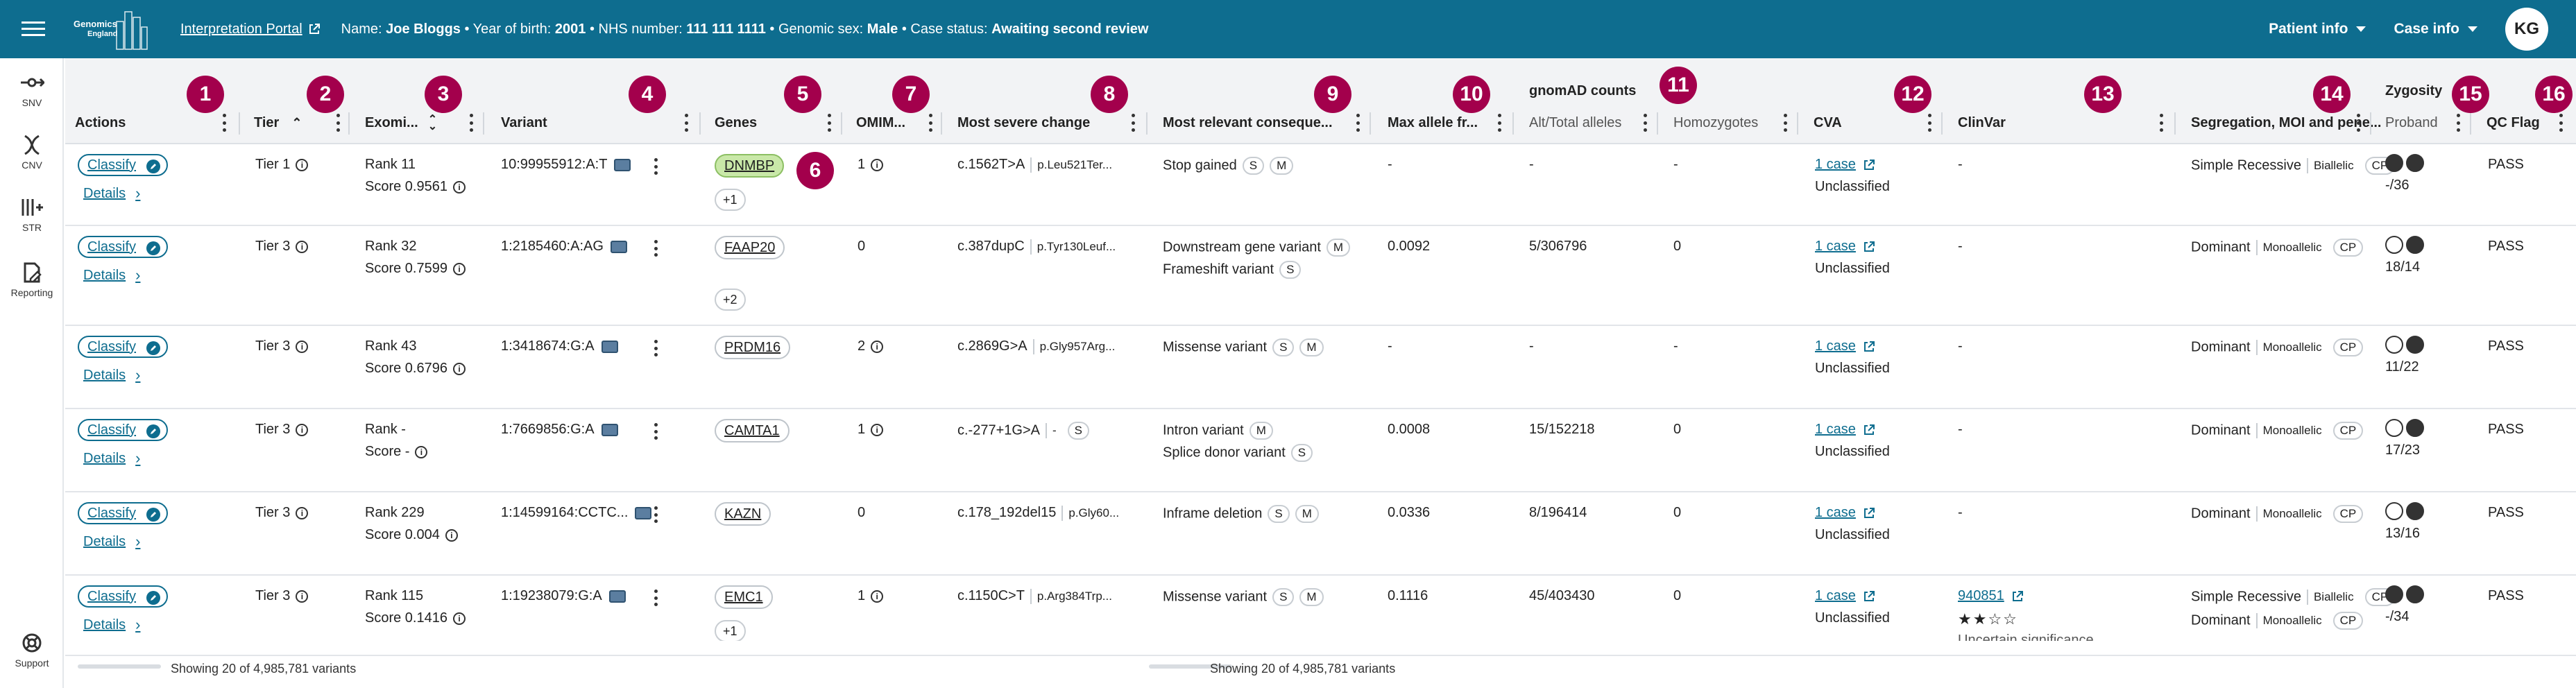 This screenshot has width=2576, height=688. Describe the element at coordinates (730, 300) in the screenshot. I see `more-genes-chip: +2` at that location.